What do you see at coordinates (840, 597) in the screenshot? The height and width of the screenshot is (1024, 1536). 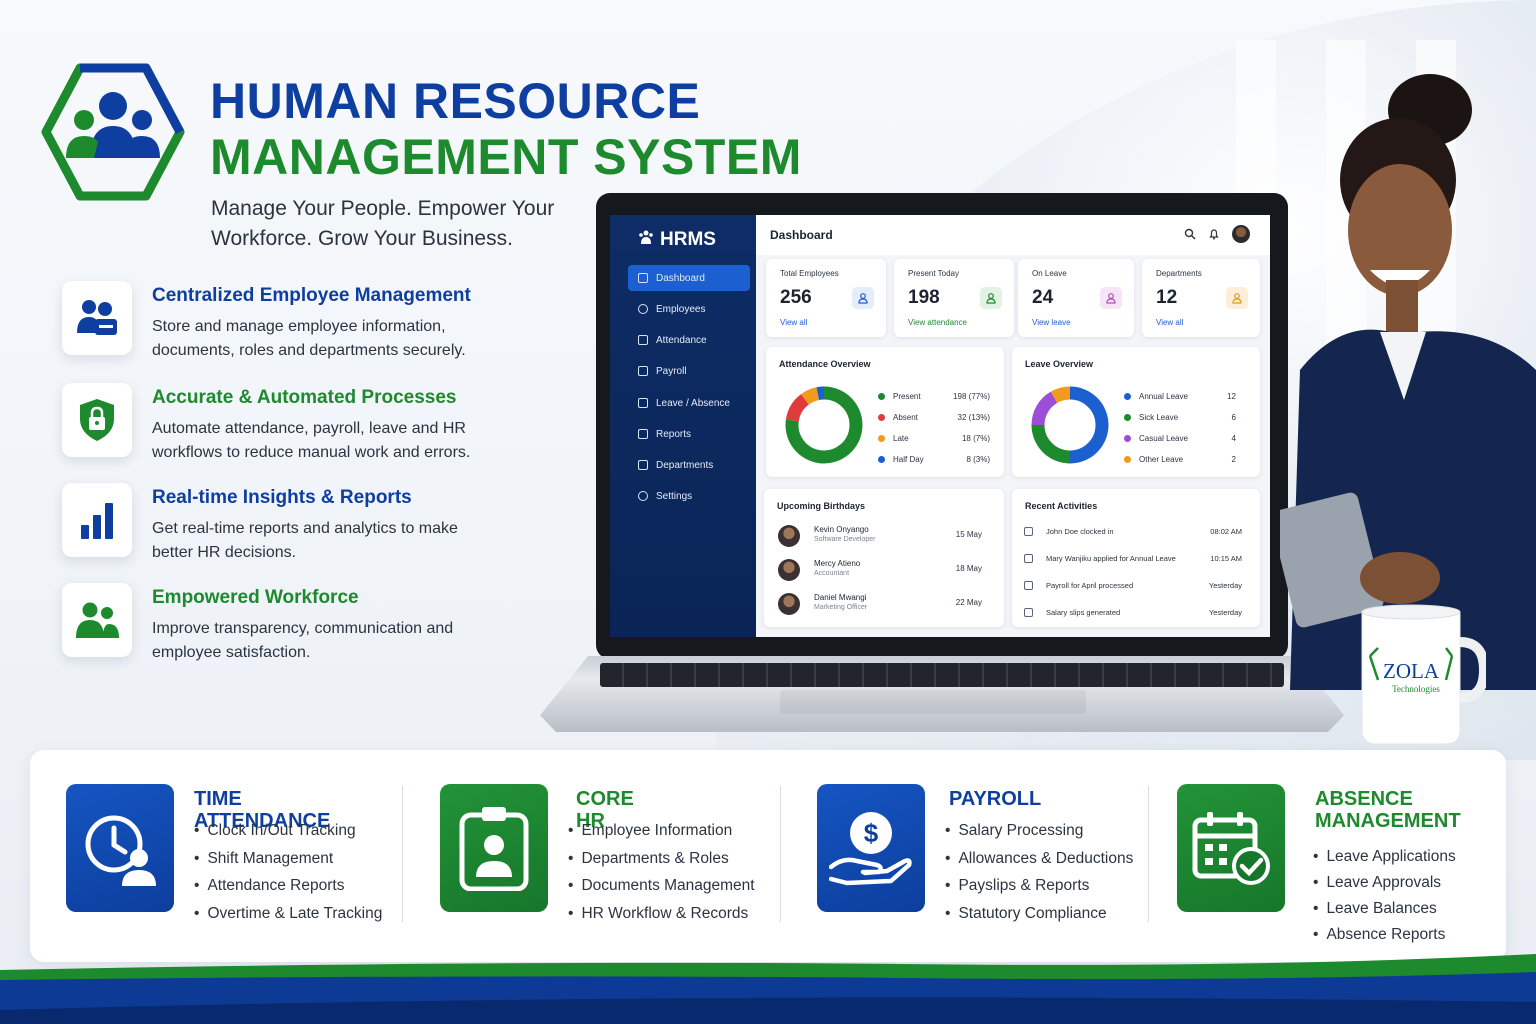 I see `birthday-name: Daniel Mwangi` at bounding box center [840, 597].